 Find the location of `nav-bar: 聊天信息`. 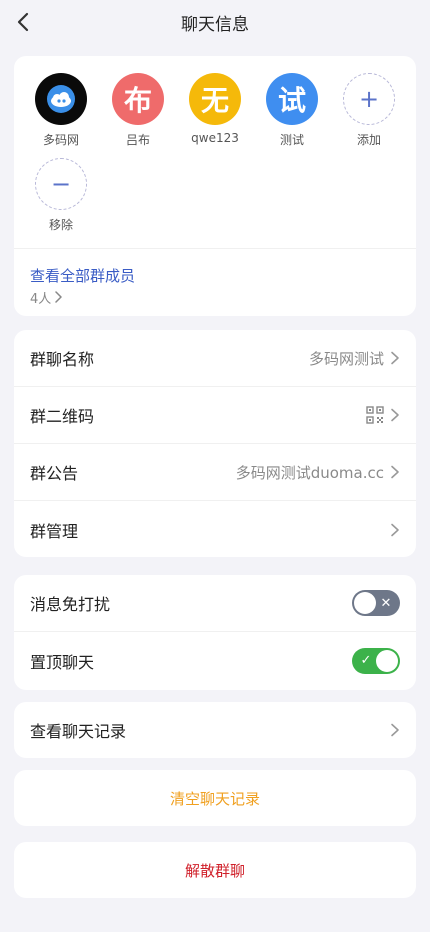

nav-bar: 聊天信息 is located at coordinates (215, 22).